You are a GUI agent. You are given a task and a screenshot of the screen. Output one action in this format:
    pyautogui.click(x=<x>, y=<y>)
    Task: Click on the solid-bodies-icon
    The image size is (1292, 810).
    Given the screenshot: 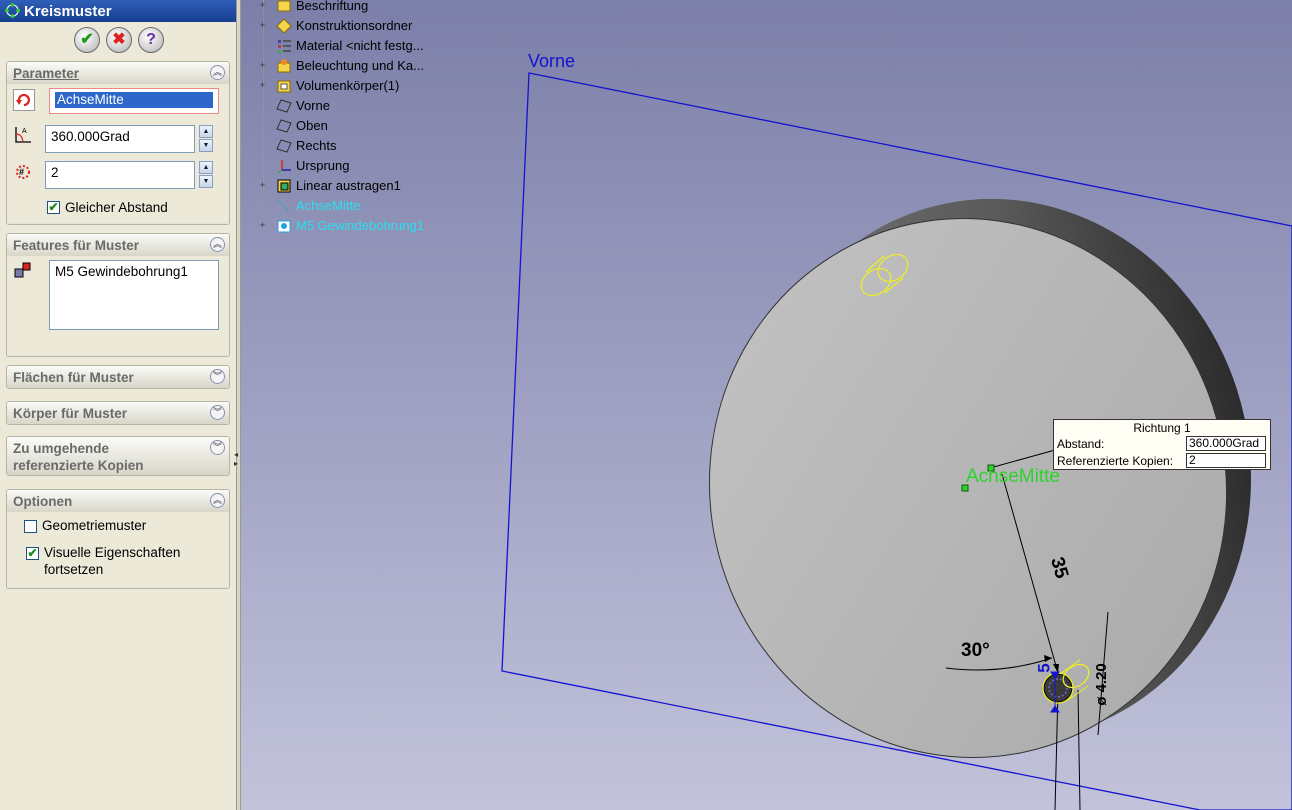 What is the action you would take?
    pyautogui.click(x=284, y=86)
    